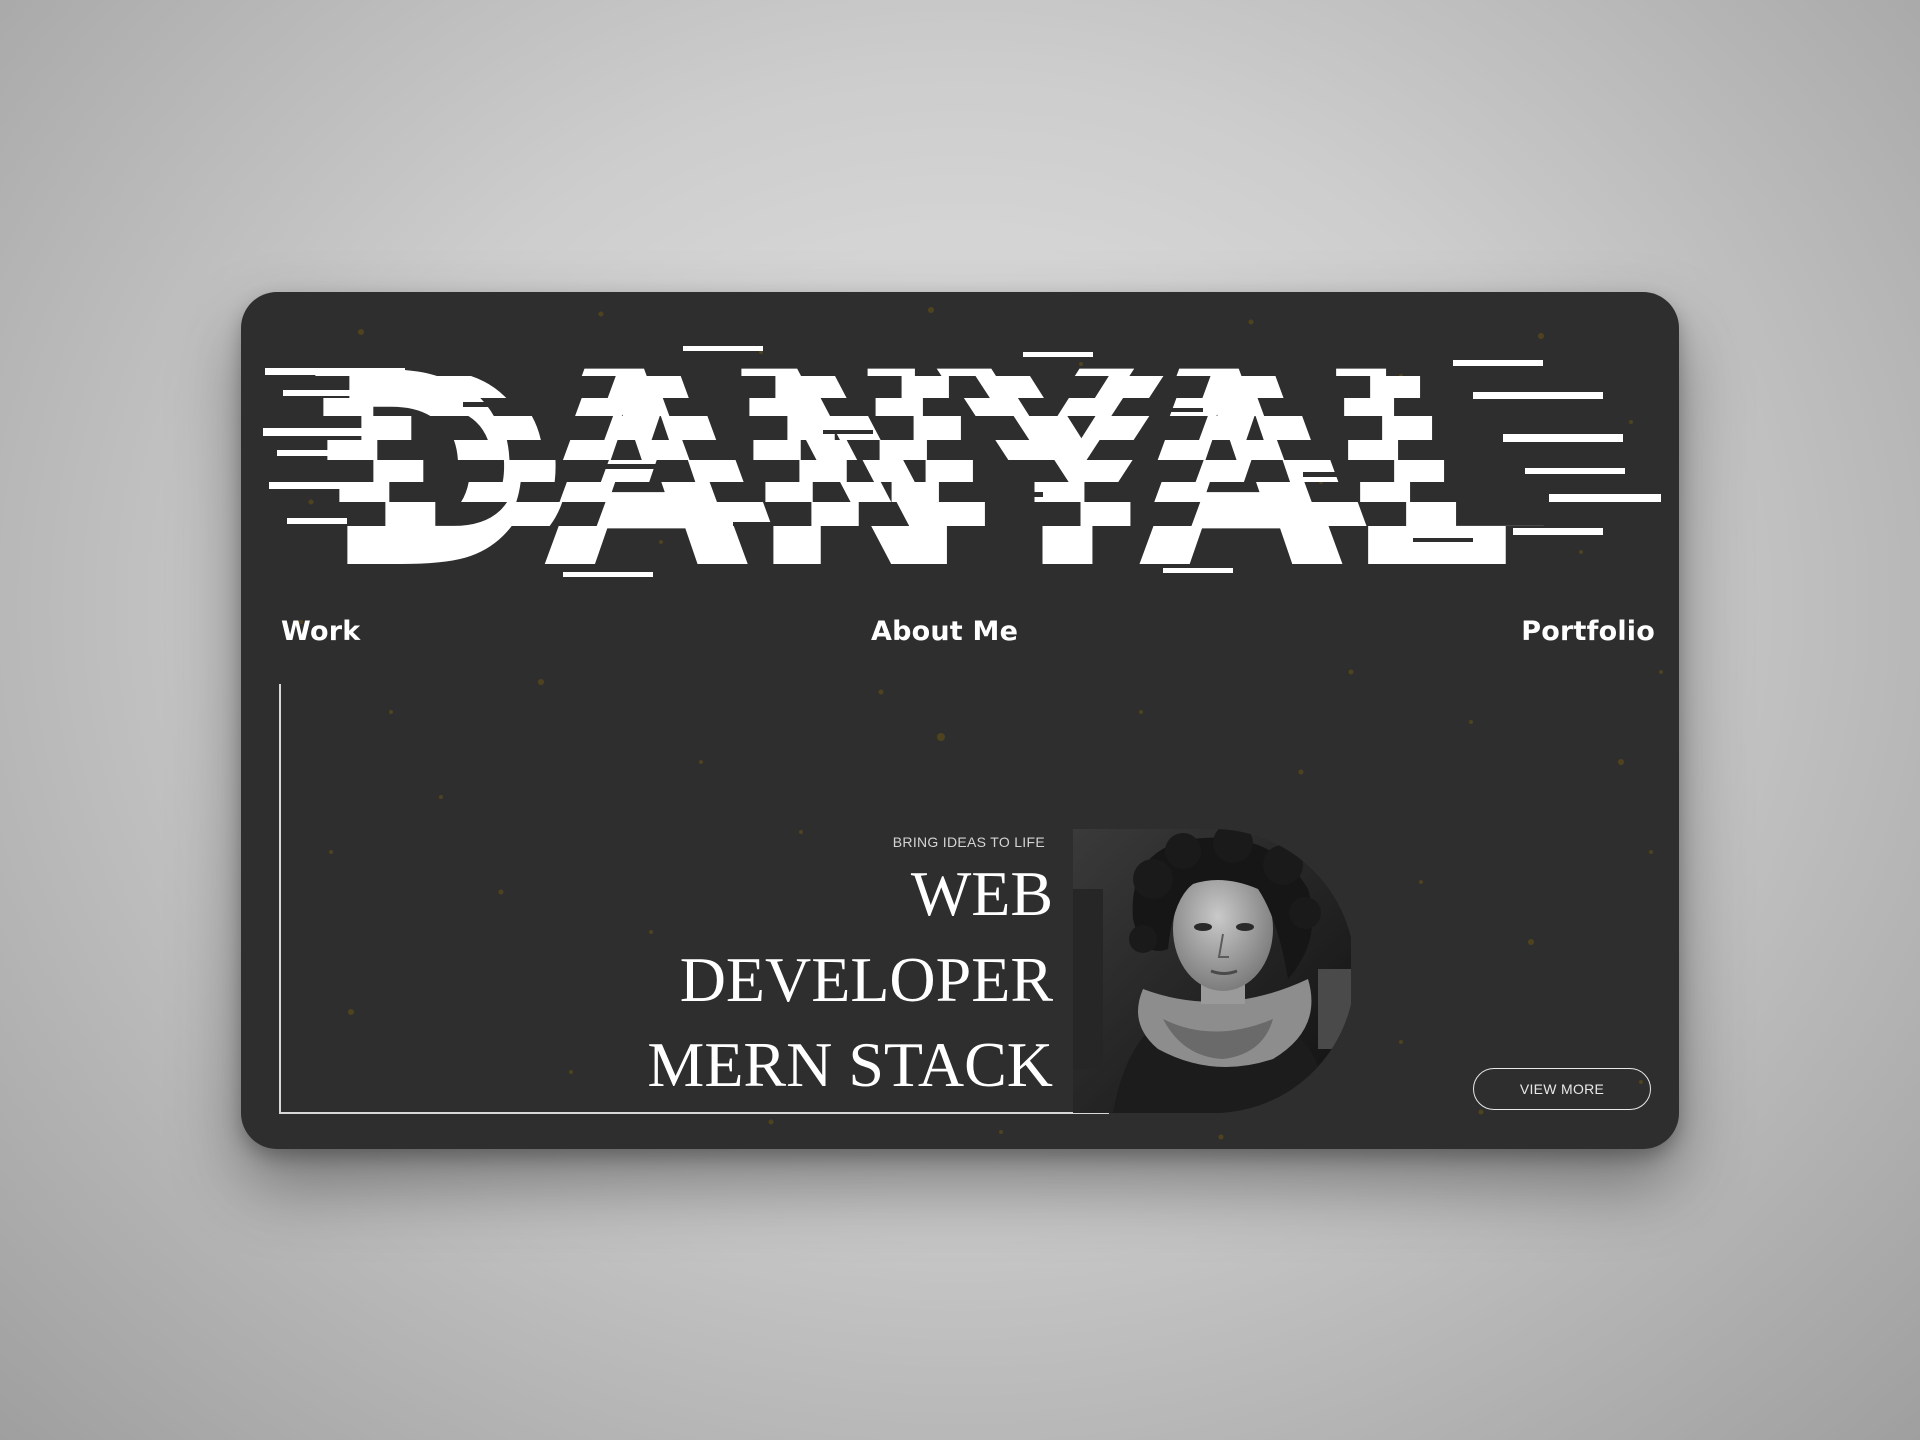 The width and height of the screenshot is (1920, 1440). What do you see at coordinates (968, 842) in the screenshot?
I see `tagline: BRING IDEAS TO LIFE` at bounding box center [968, 842].